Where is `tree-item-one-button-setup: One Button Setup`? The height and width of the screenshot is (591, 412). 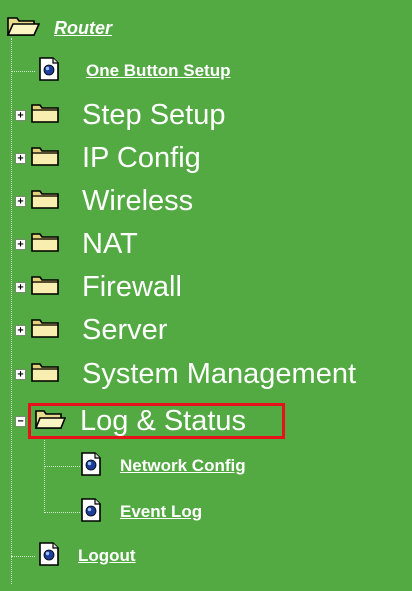 tree-item-one-button-setup: One Button Setup is located at coordinates (134, 71).